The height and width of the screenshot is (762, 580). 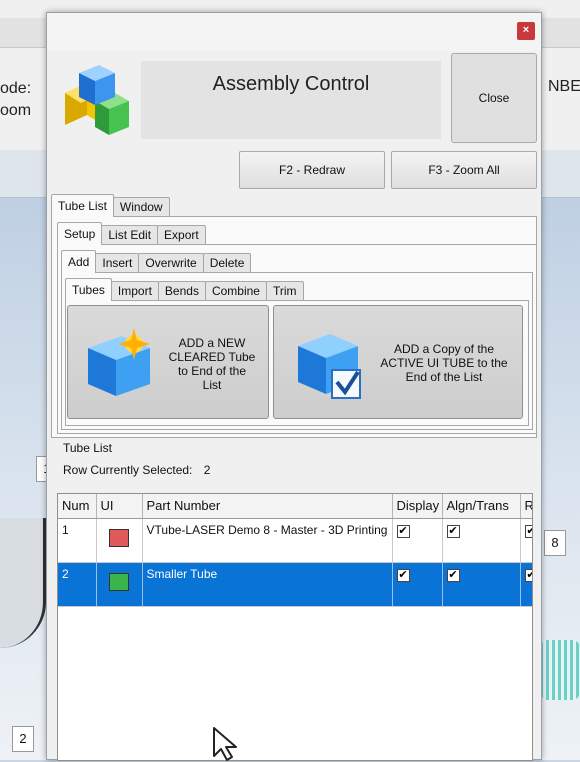 What do you see at coordinates (97, 100) in the screenshot?
I see `cubes-logo-icon` at bounding box center [97, 100].